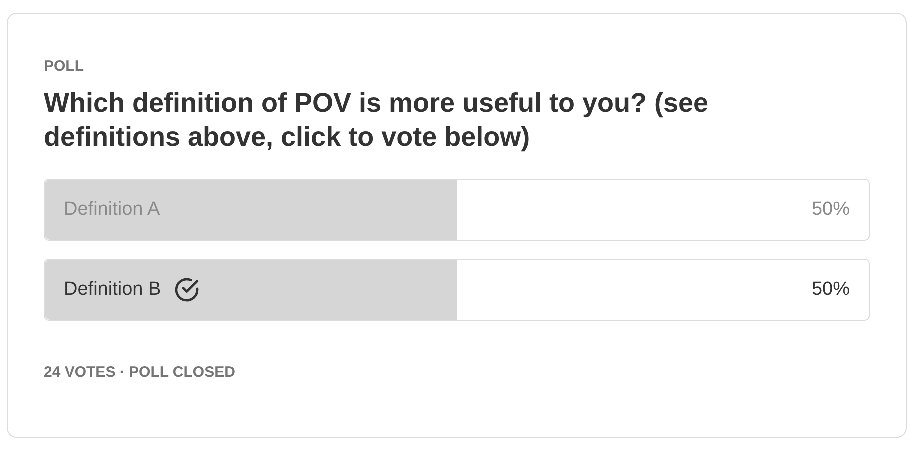 The height and width of the screenshot is (457, 915). I want to click on check-circle-icon, so click(187, 290).